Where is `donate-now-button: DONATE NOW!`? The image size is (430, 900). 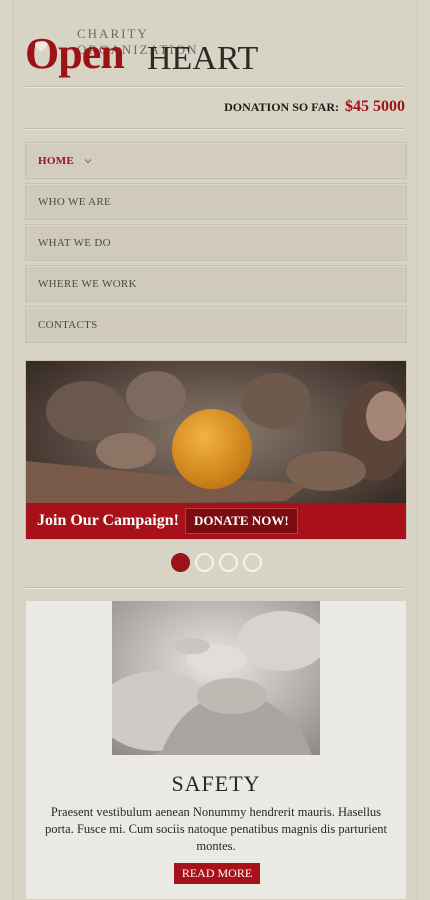
donate-now-button: DONATE NOW! is located at coordinates (241, 521).